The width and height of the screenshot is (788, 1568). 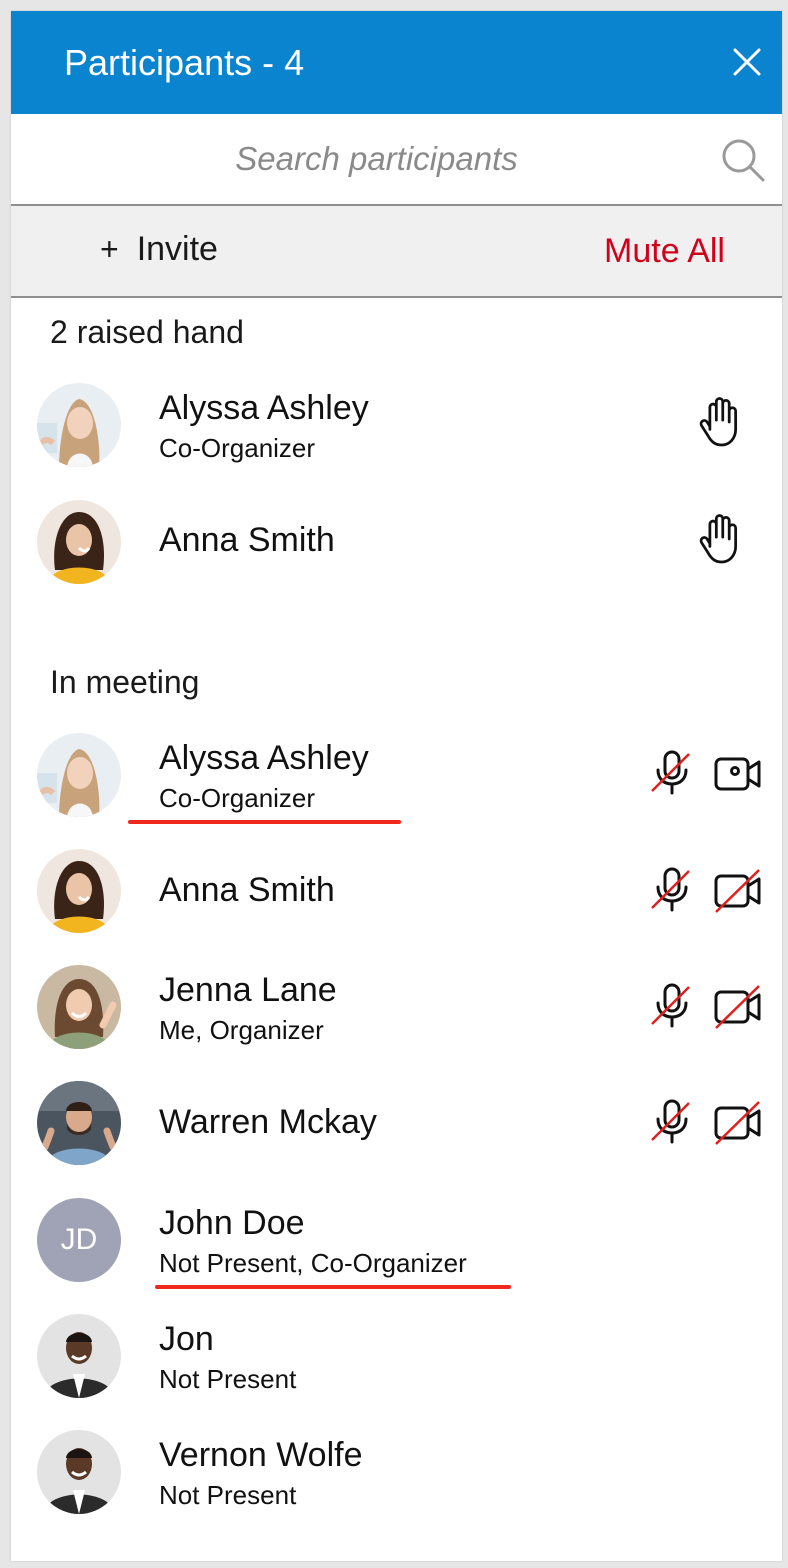 What do you see at coordinates (147, 332) in the screenshot?
I see `raised-hand-section-title: 2 raised hand` at bounding box center [147, 332].